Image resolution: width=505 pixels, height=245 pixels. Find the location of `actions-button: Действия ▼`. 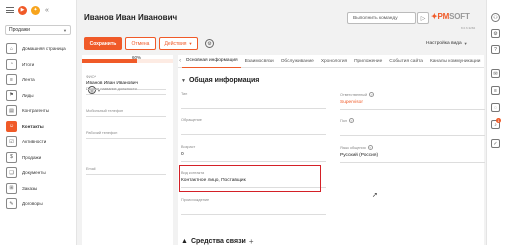

actions-button: Действия ▼ is located at coordinates (178, 43).